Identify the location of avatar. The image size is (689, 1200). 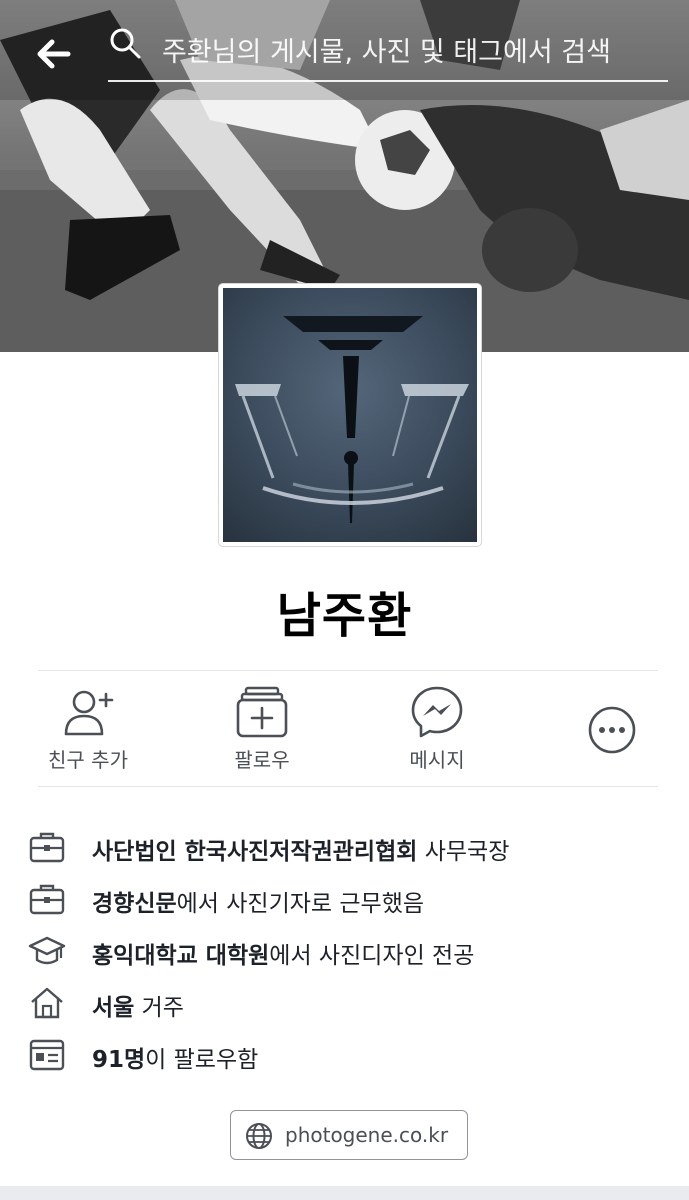
(350, 415).